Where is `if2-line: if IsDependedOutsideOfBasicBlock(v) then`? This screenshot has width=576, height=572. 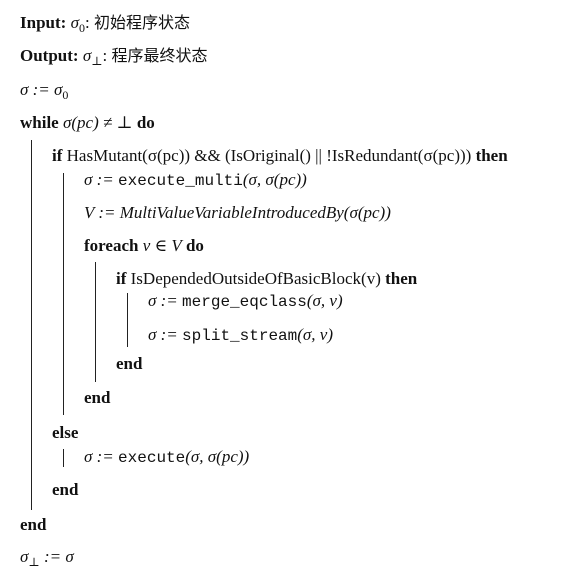
if2-line: if IsDependedOutsideOfBasicBlock(v) then is located at coordinates (266, 279).